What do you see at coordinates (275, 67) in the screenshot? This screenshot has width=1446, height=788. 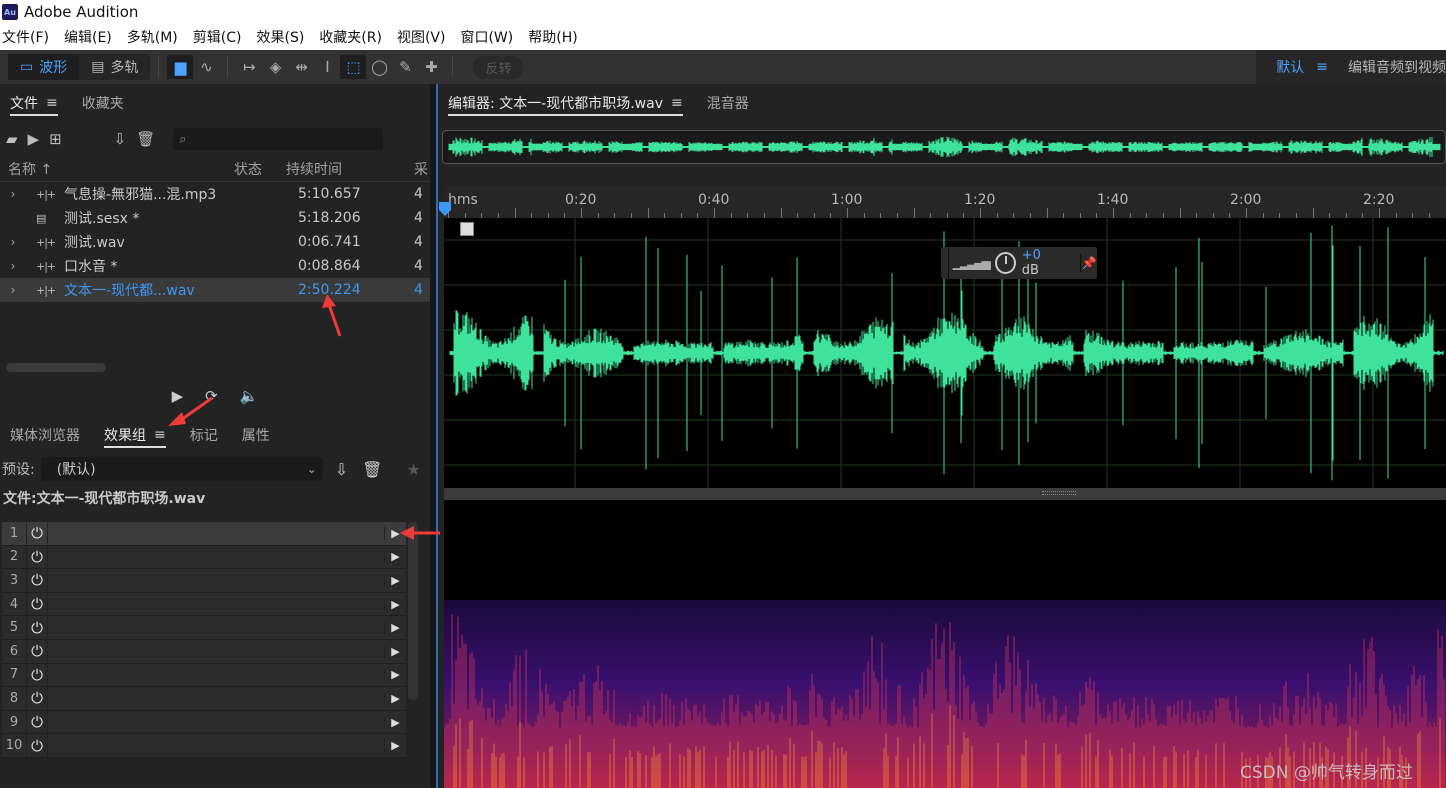 I see `razor-tool-icon: ◈` at bounding box center [275, 67].